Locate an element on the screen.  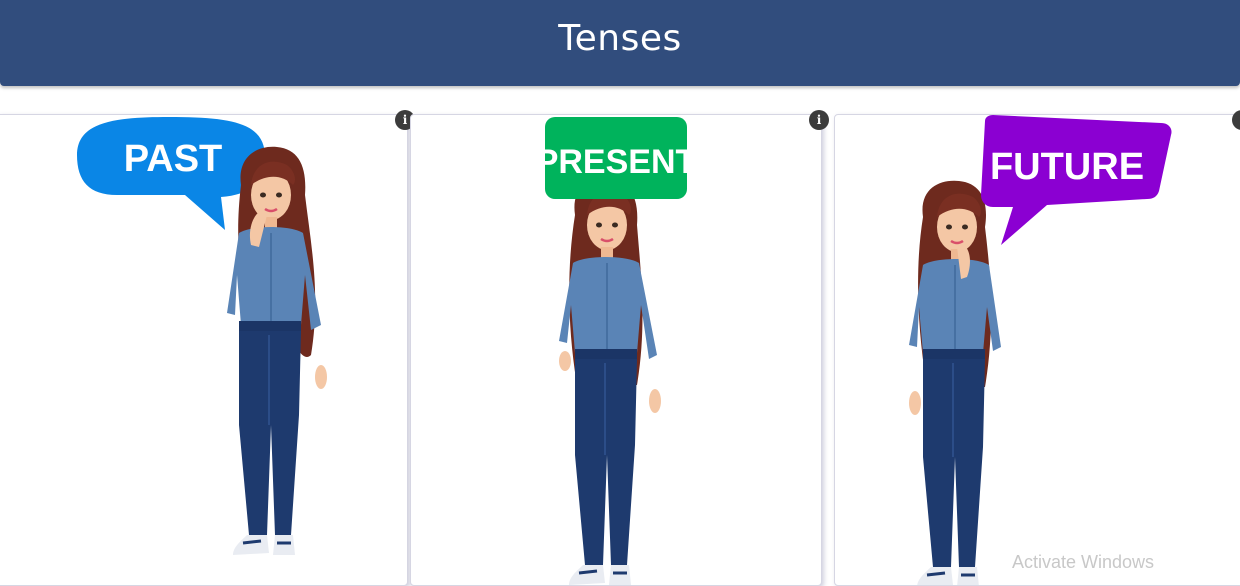
speech-bubble-future: FUTURE is located at coordinates (1076, 180).